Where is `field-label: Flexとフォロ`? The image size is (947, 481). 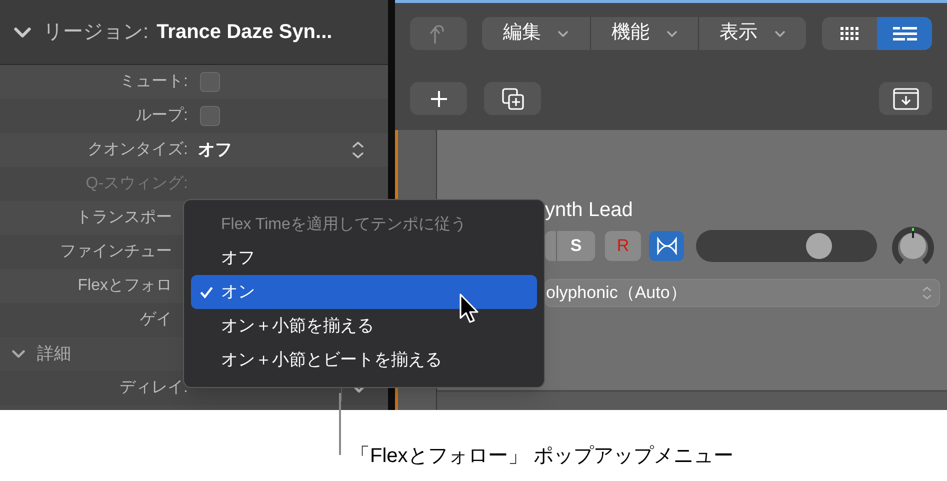 field-label: Flexとフォロ is located at coordinates (124, 286).